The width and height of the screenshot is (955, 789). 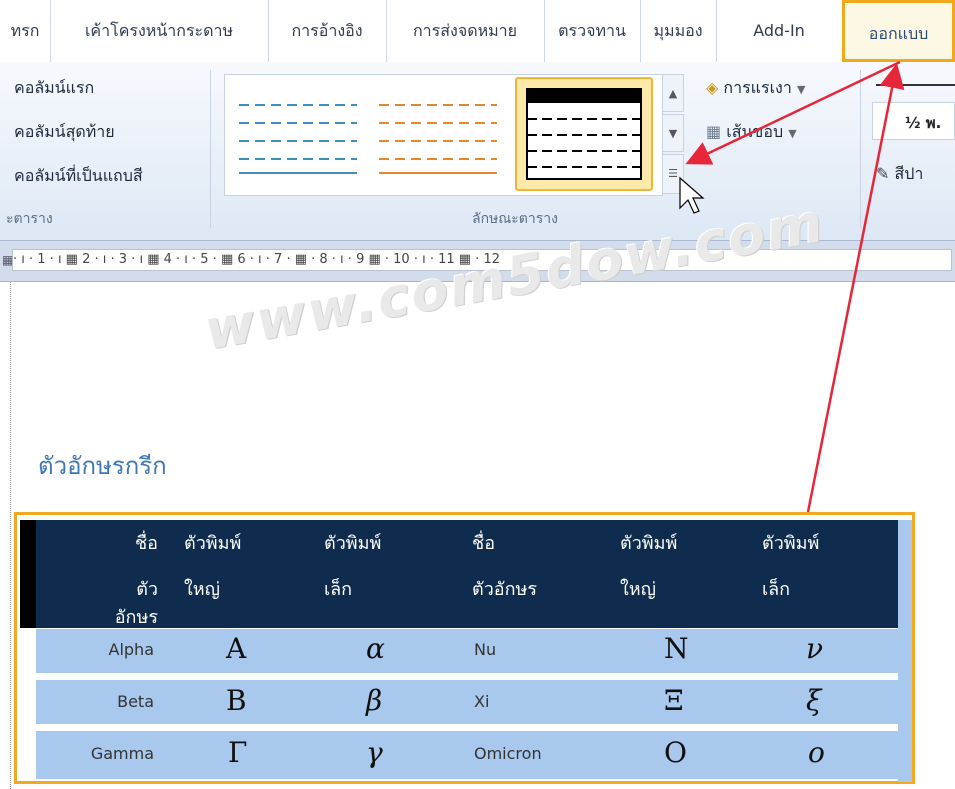 I want to click on pen-icon: ✎, so click(x=883, y=173).